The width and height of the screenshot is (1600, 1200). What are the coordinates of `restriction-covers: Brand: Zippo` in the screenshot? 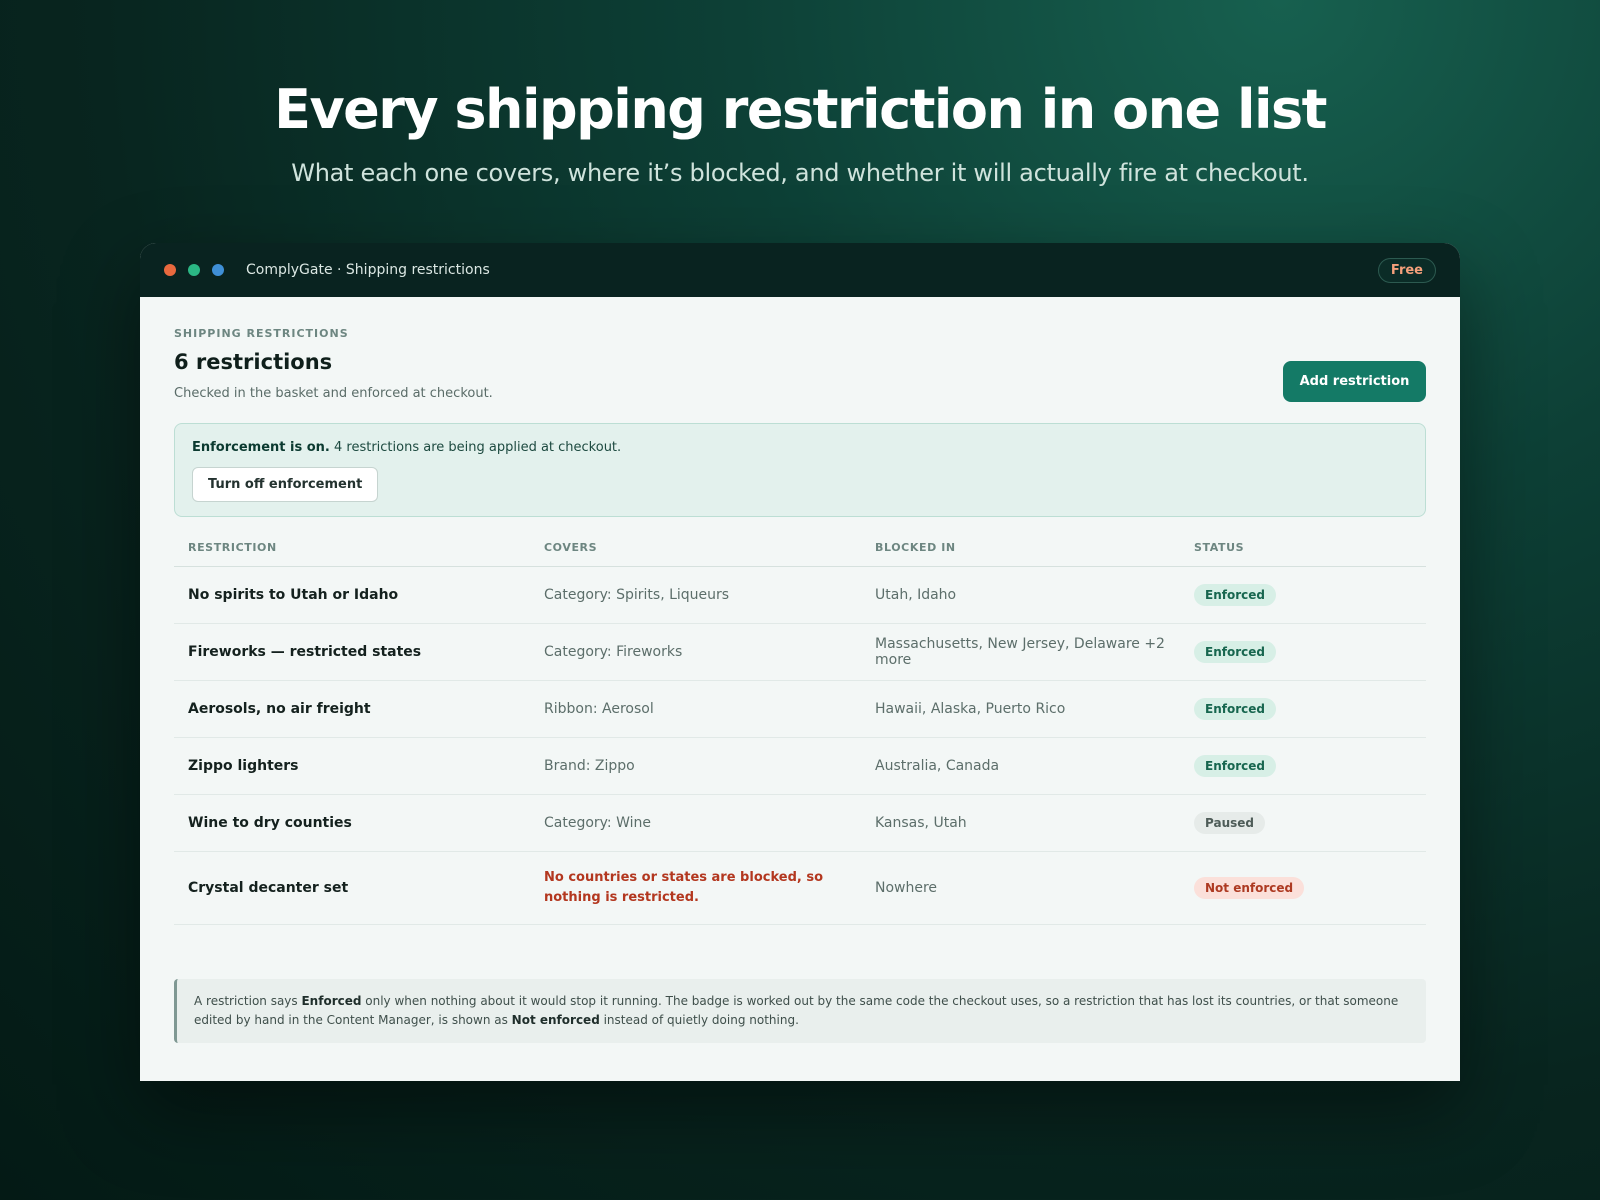 It's located at (695, 766).